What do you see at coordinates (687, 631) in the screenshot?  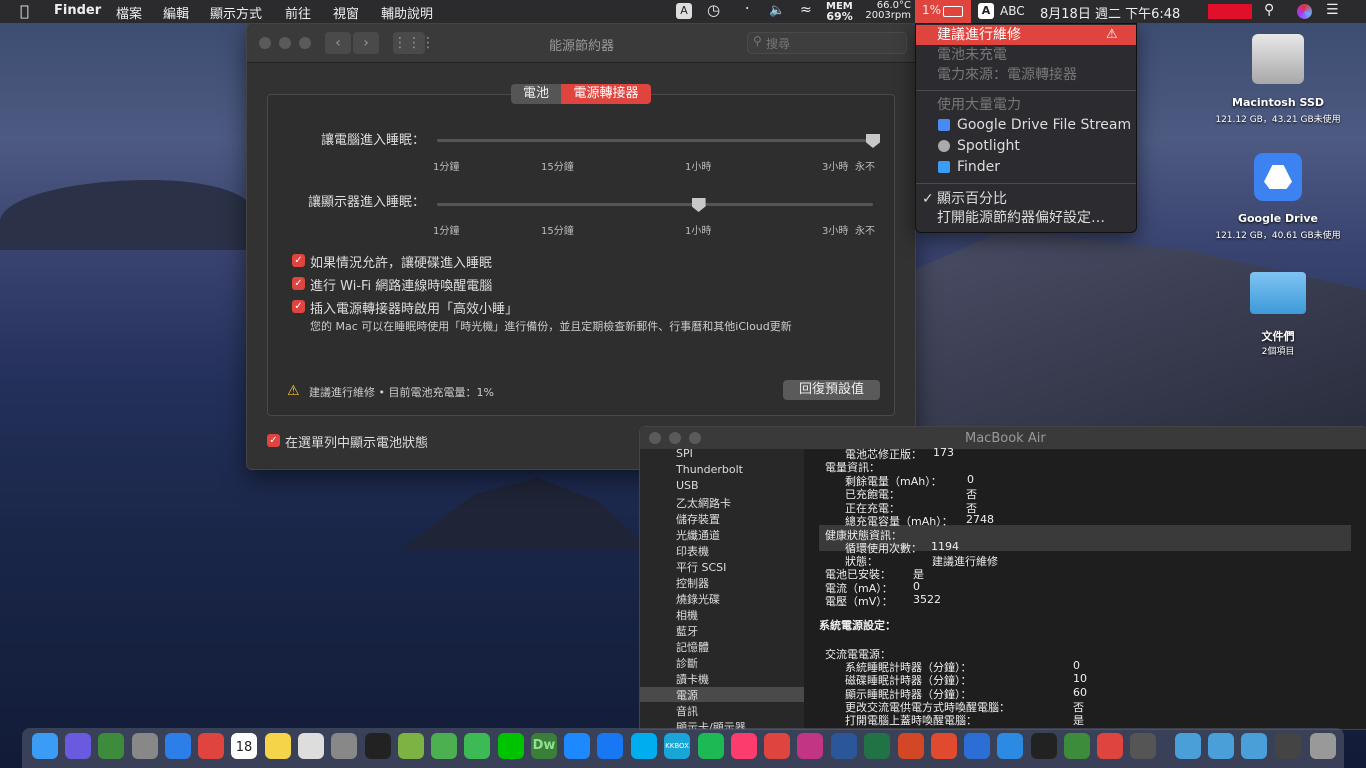 I see `sidebar-item: 藍牙` at bounding box center [687, 631].